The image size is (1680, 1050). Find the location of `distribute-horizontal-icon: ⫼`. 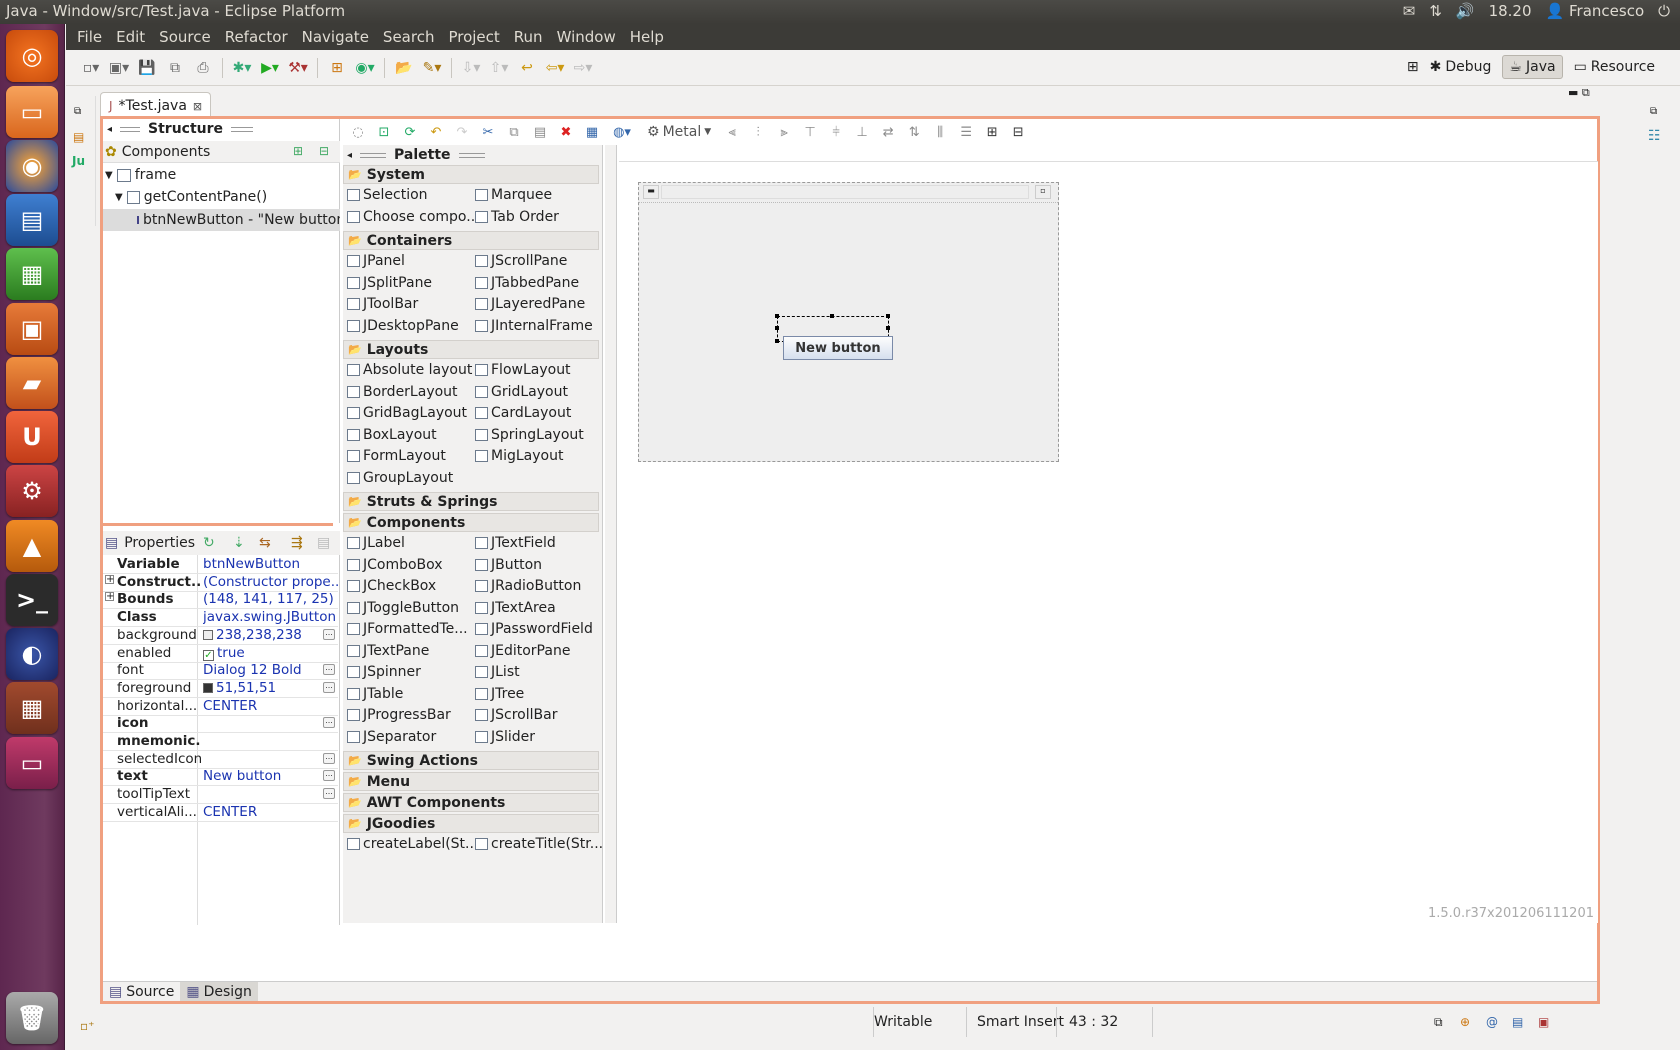

distribute-horizontal-icon: ⫼ is located at coordinates (940, 132).